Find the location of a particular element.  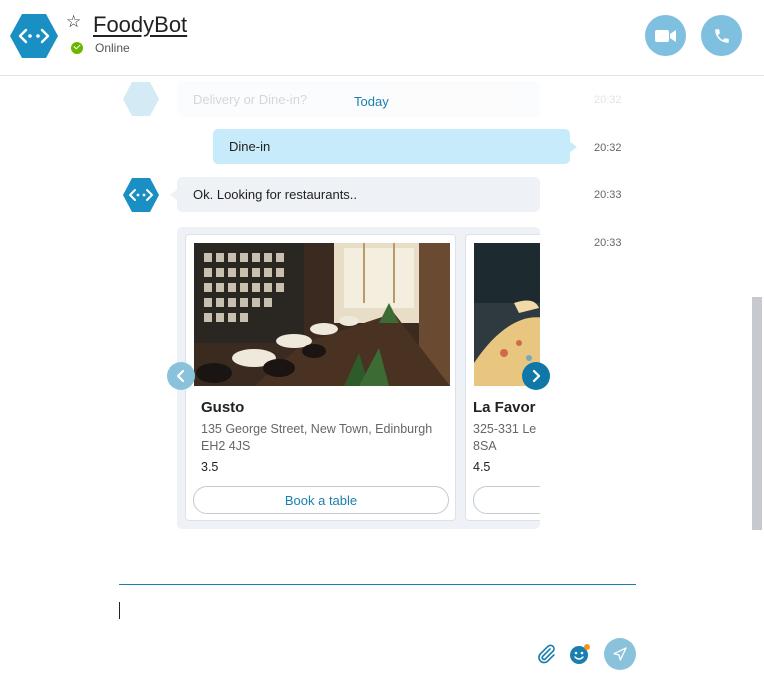

restaurant-name: Gusto is located at coordinates (223, 407).